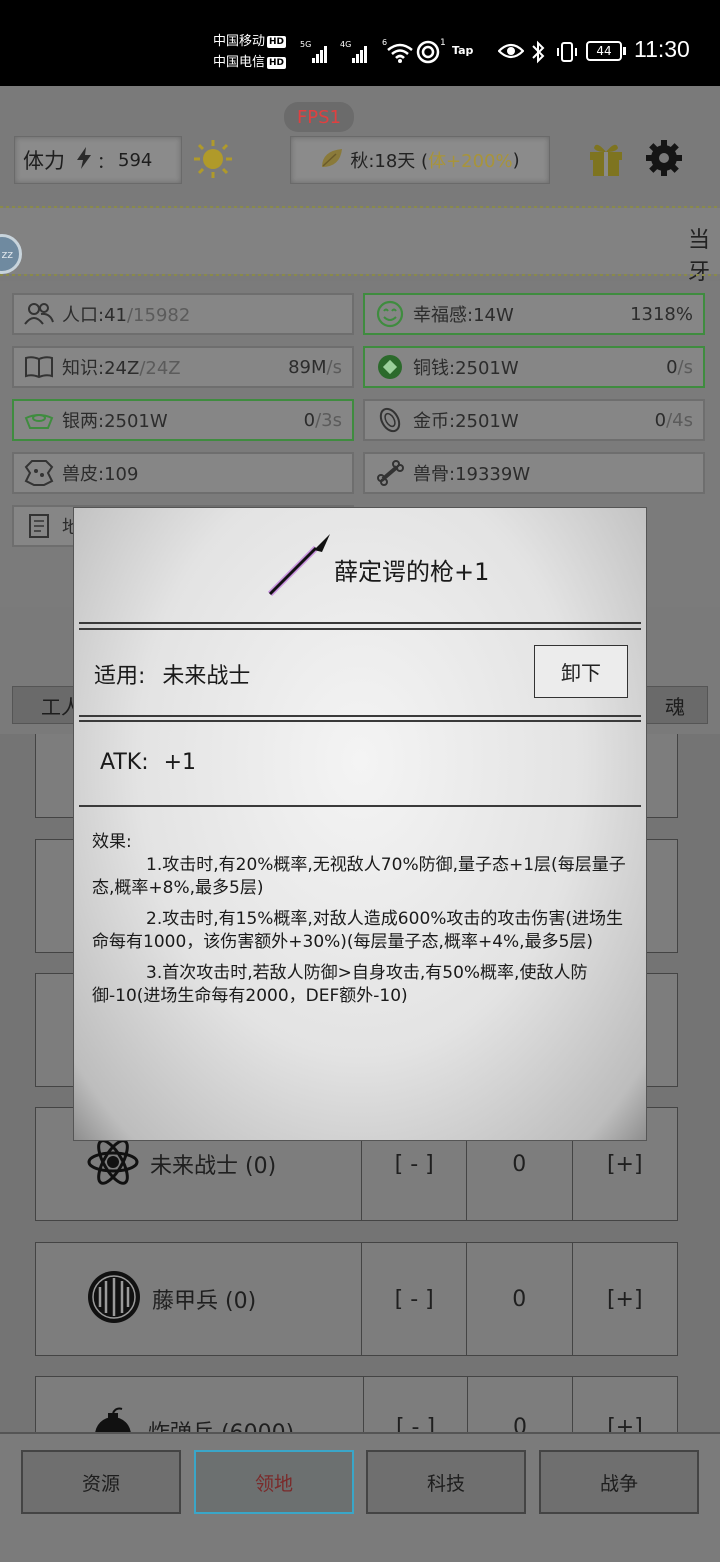 Image resolution: width=720 pixels, height=1562 pixels. I want to click on nav-technology: 科技, so click(446, 1482).